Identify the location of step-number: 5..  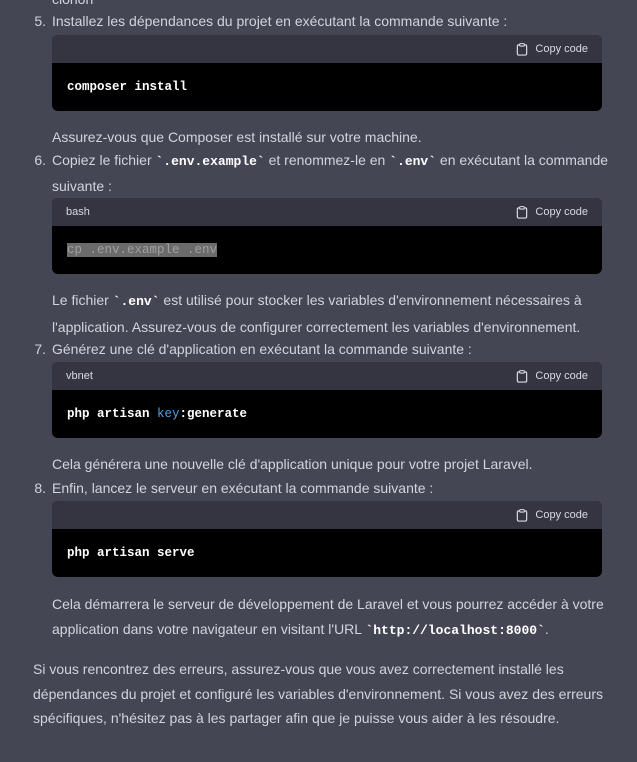
(40, 21).